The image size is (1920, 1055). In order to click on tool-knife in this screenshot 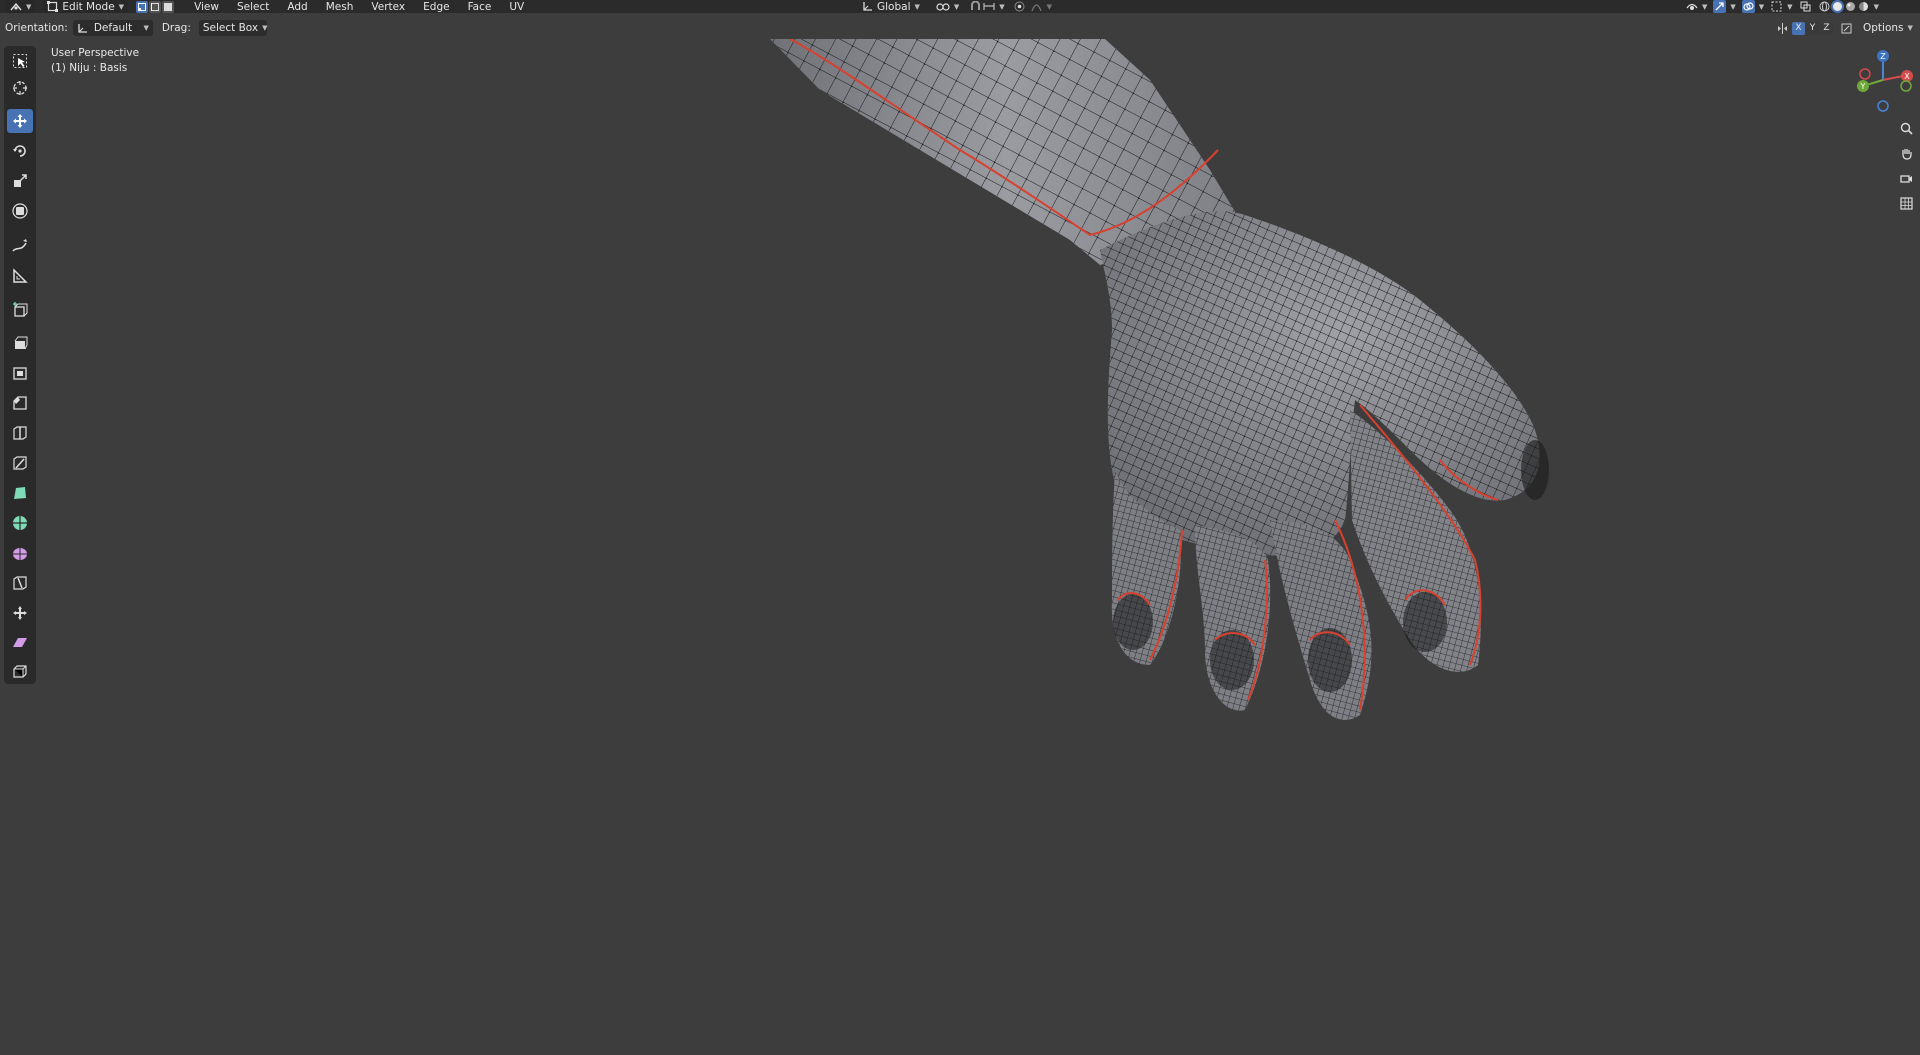, I will do `click(20, 463)`.